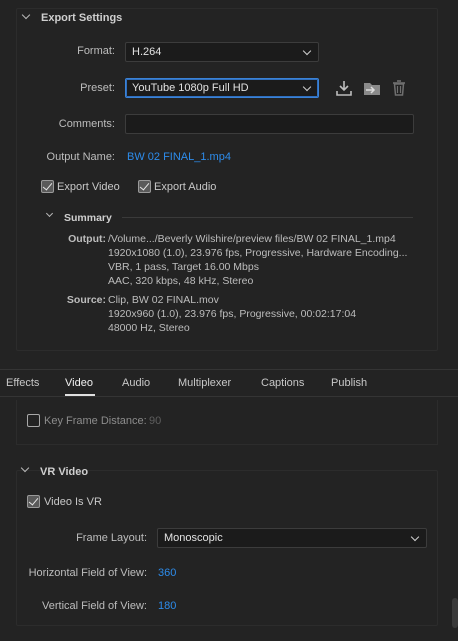  Describe the element at coordinates (149, 328) in the screenshot. I see `summary-source-line: 48000 Hz, Stereo` at that location.